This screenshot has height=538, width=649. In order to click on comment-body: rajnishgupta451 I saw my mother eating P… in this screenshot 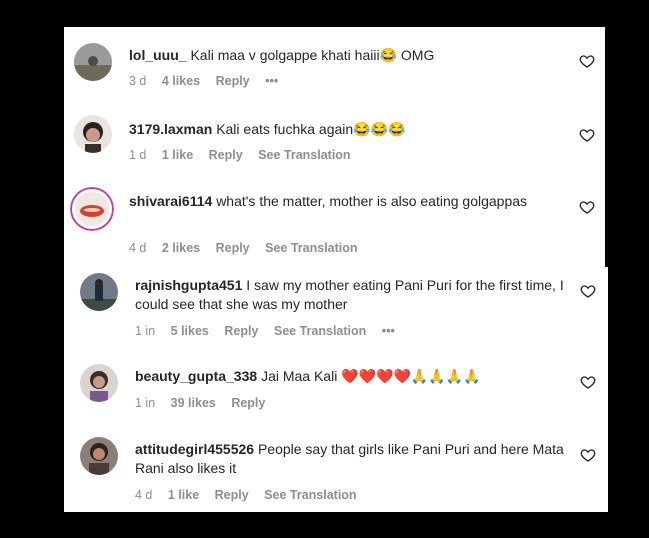, I will do `click(350, 295)`.